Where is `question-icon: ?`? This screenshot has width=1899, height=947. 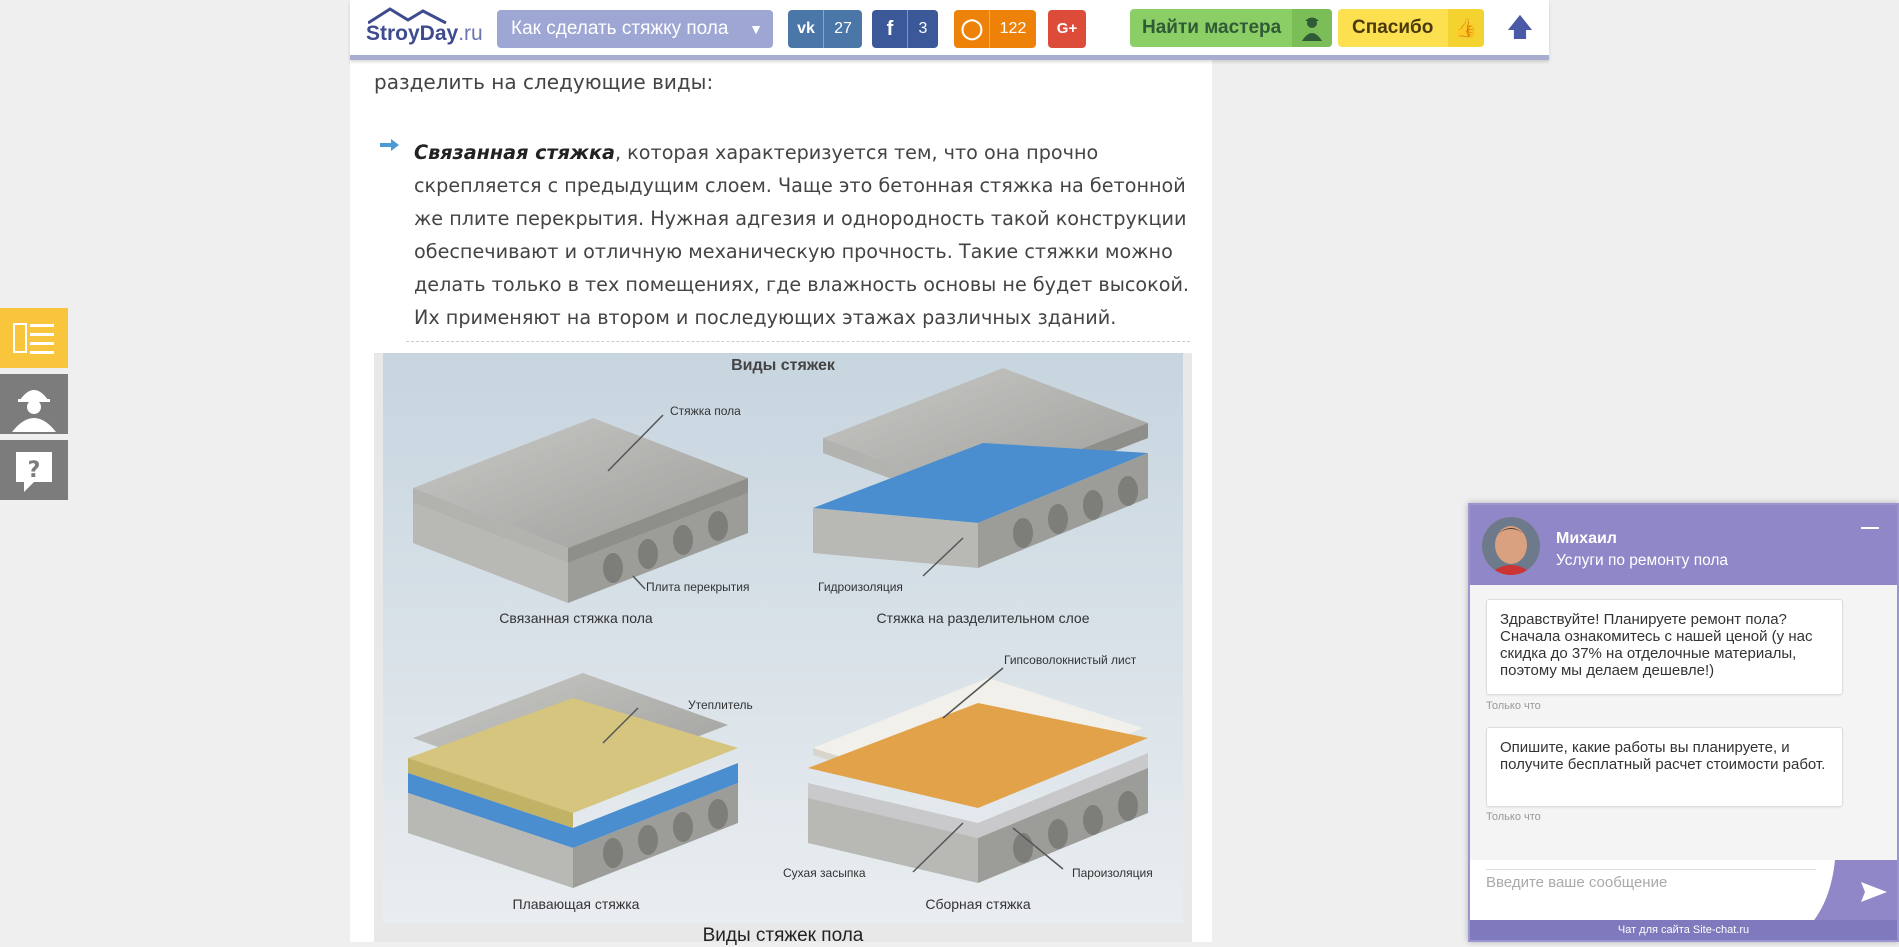
question-icon: ? is located at coordinates (34, 472).